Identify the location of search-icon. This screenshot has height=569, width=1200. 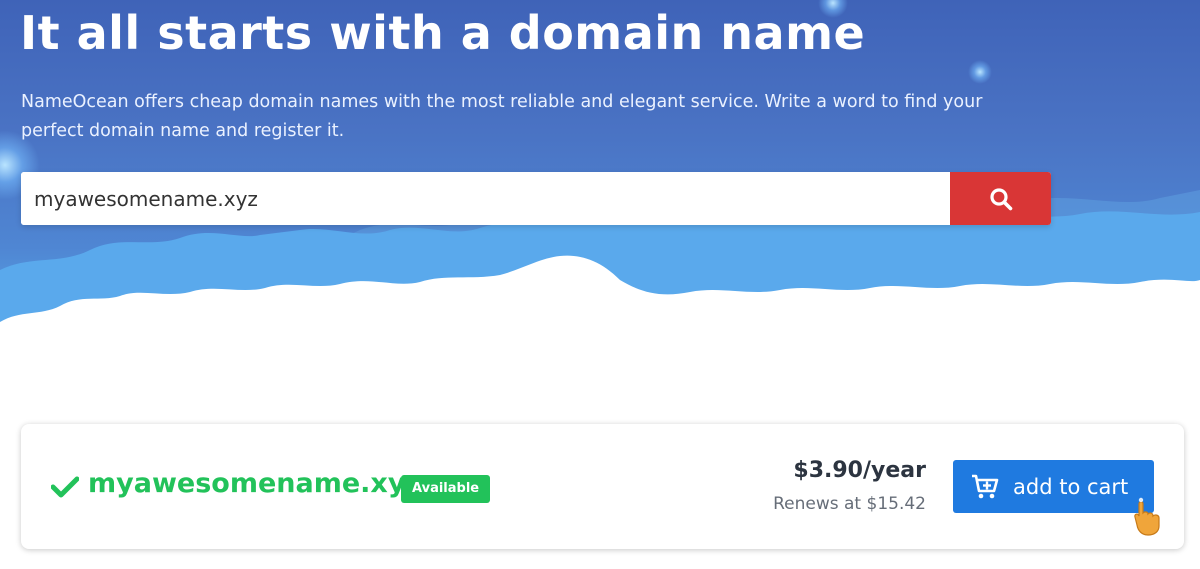
(1000, 198).